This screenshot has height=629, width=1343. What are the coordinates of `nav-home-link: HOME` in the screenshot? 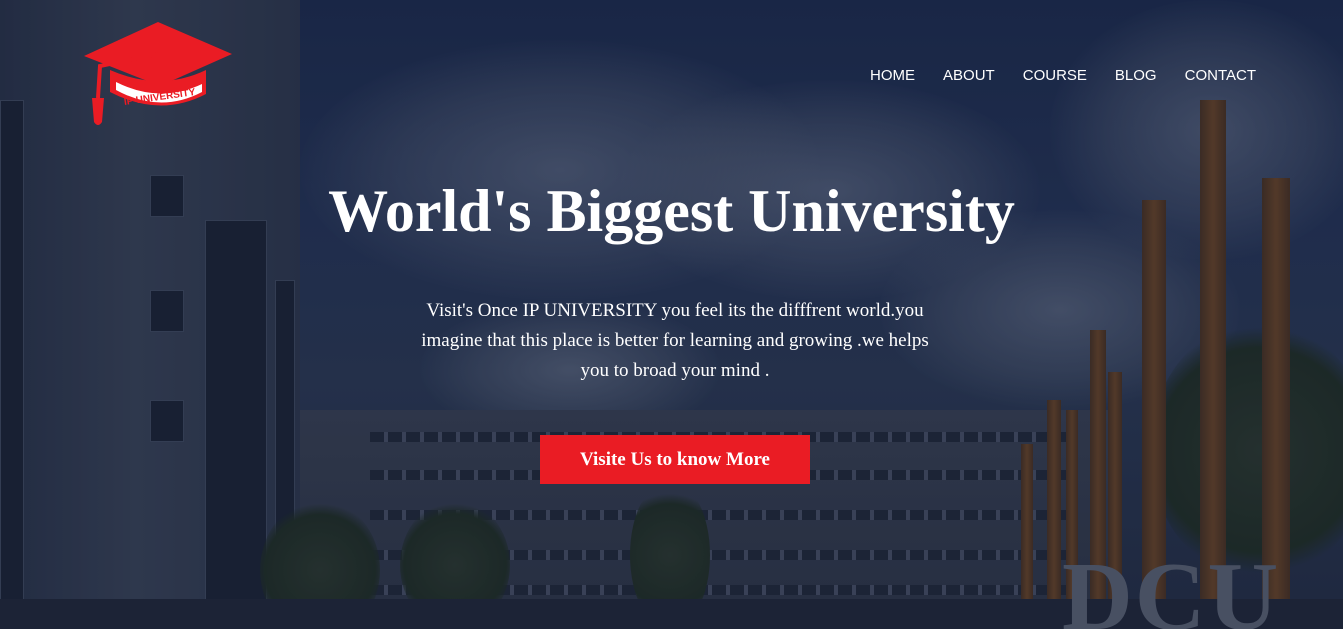 It's located at (892, 75).